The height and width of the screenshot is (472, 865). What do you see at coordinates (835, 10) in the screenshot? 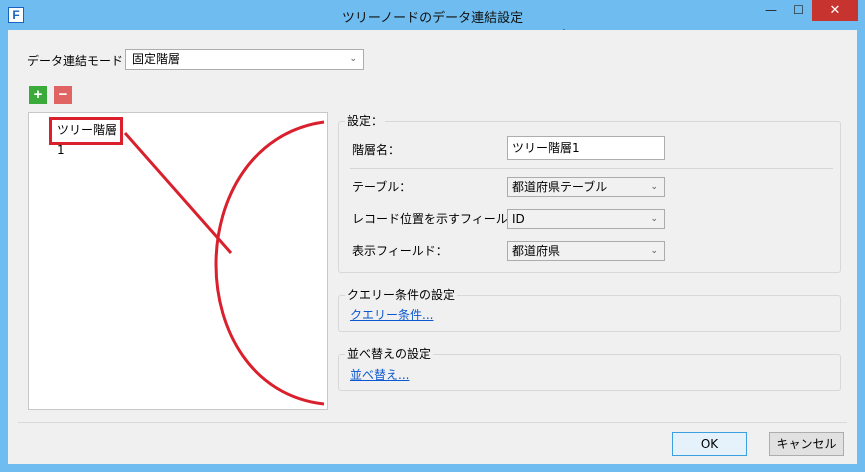
I see `close-button: ✕` at bounding box center [835, 10].